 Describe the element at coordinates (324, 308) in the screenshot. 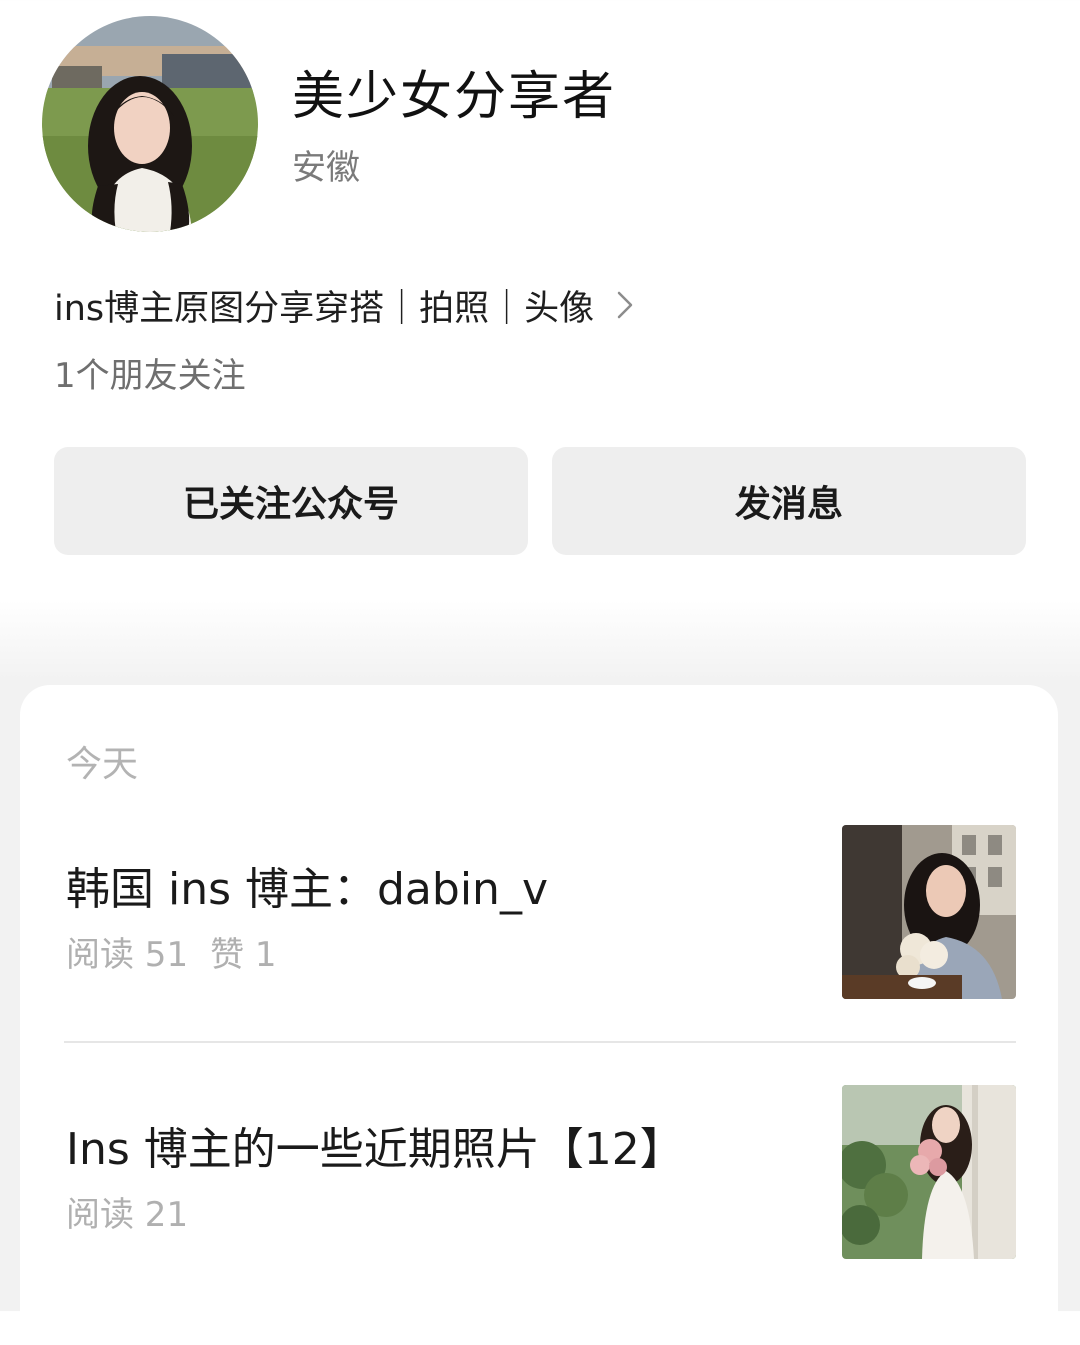

I see `account-bio: ins博主原图分享穿搭｜拍照｜头像` at that location.